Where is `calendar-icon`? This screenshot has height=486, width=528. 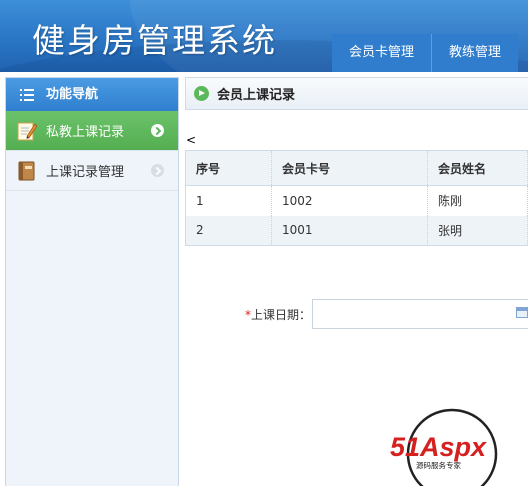
calendar-icon is located at coordinates (522, 312).